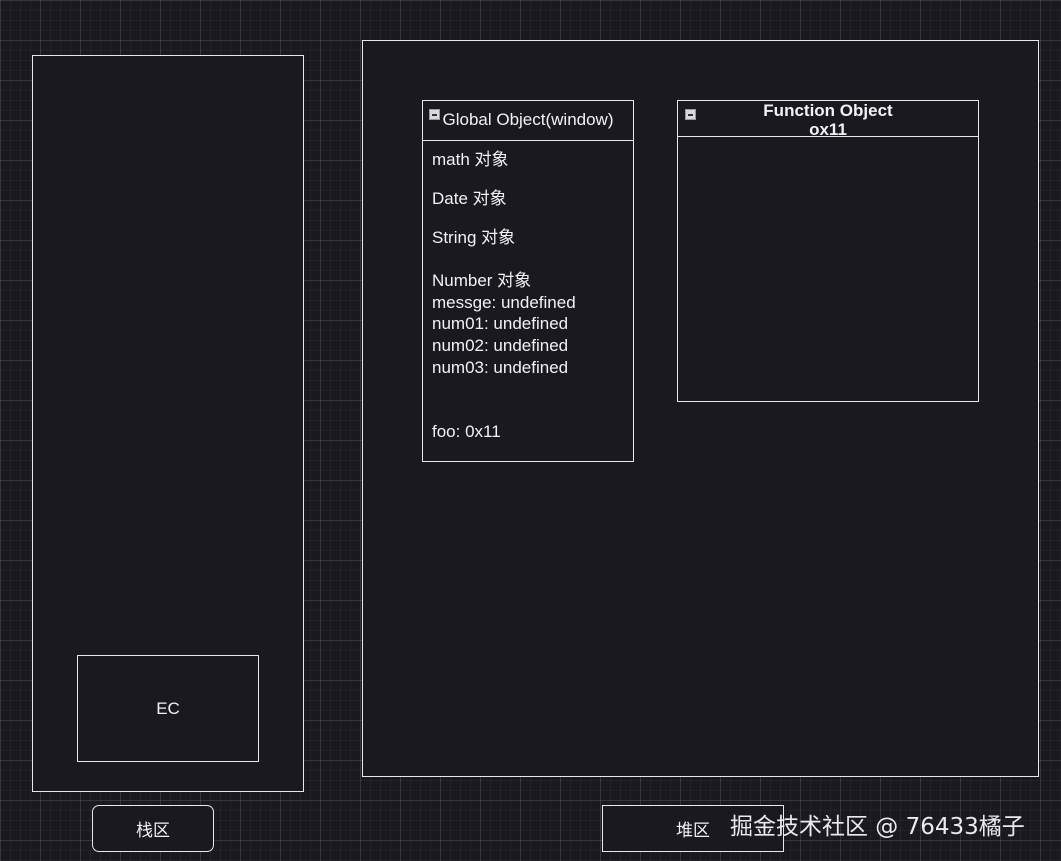 The width and height of the screenshot is (1061, 861). What do you see at coordinates (500, 367) in the screenshot?
I see `field-num03: num03: undefined` at bounding box center [500, 367].